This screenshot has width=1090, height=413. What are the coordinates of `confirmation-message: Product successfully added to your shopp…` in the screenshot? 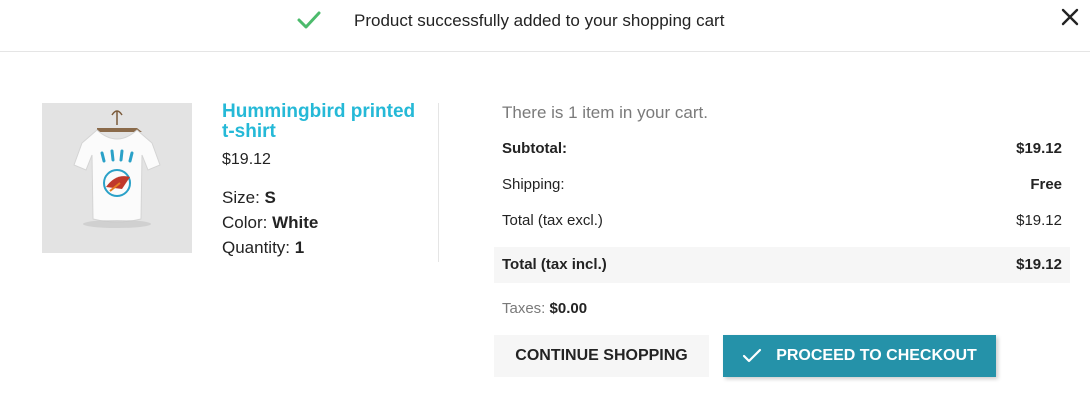 It's located at (539, 20).